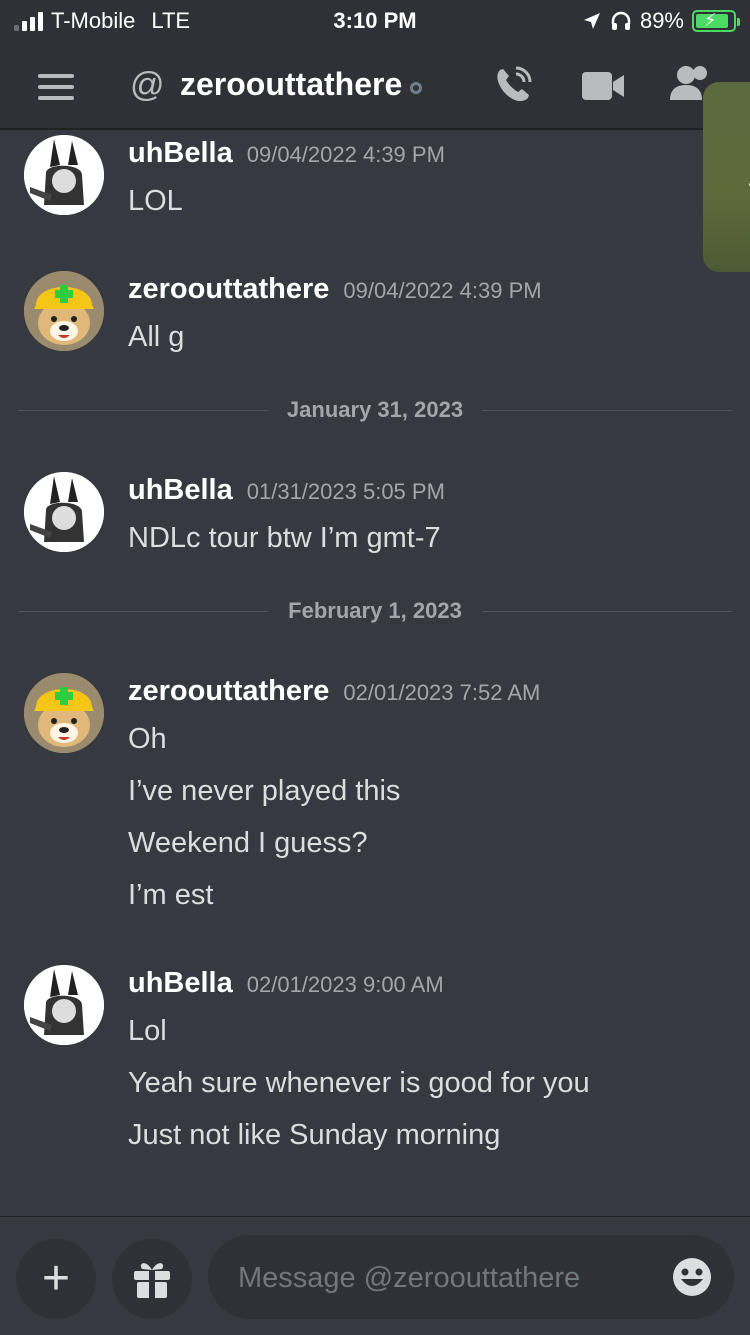 Image resolution: width=750 pixels, height=1335 pixels. What do you see at coordinates (442, 692) in the screenshot?
I see `message-timestamp: 02/01/2023 7:52 AM` at bounding box center [442, 692].